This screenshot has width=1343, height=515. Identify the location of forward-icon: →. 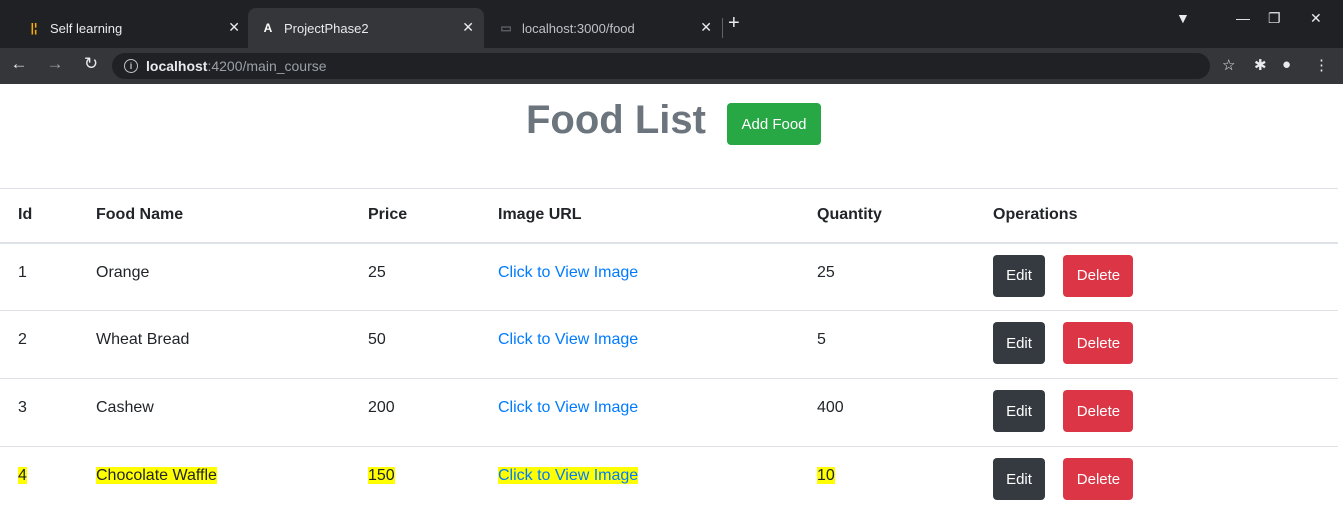
(55, 64).